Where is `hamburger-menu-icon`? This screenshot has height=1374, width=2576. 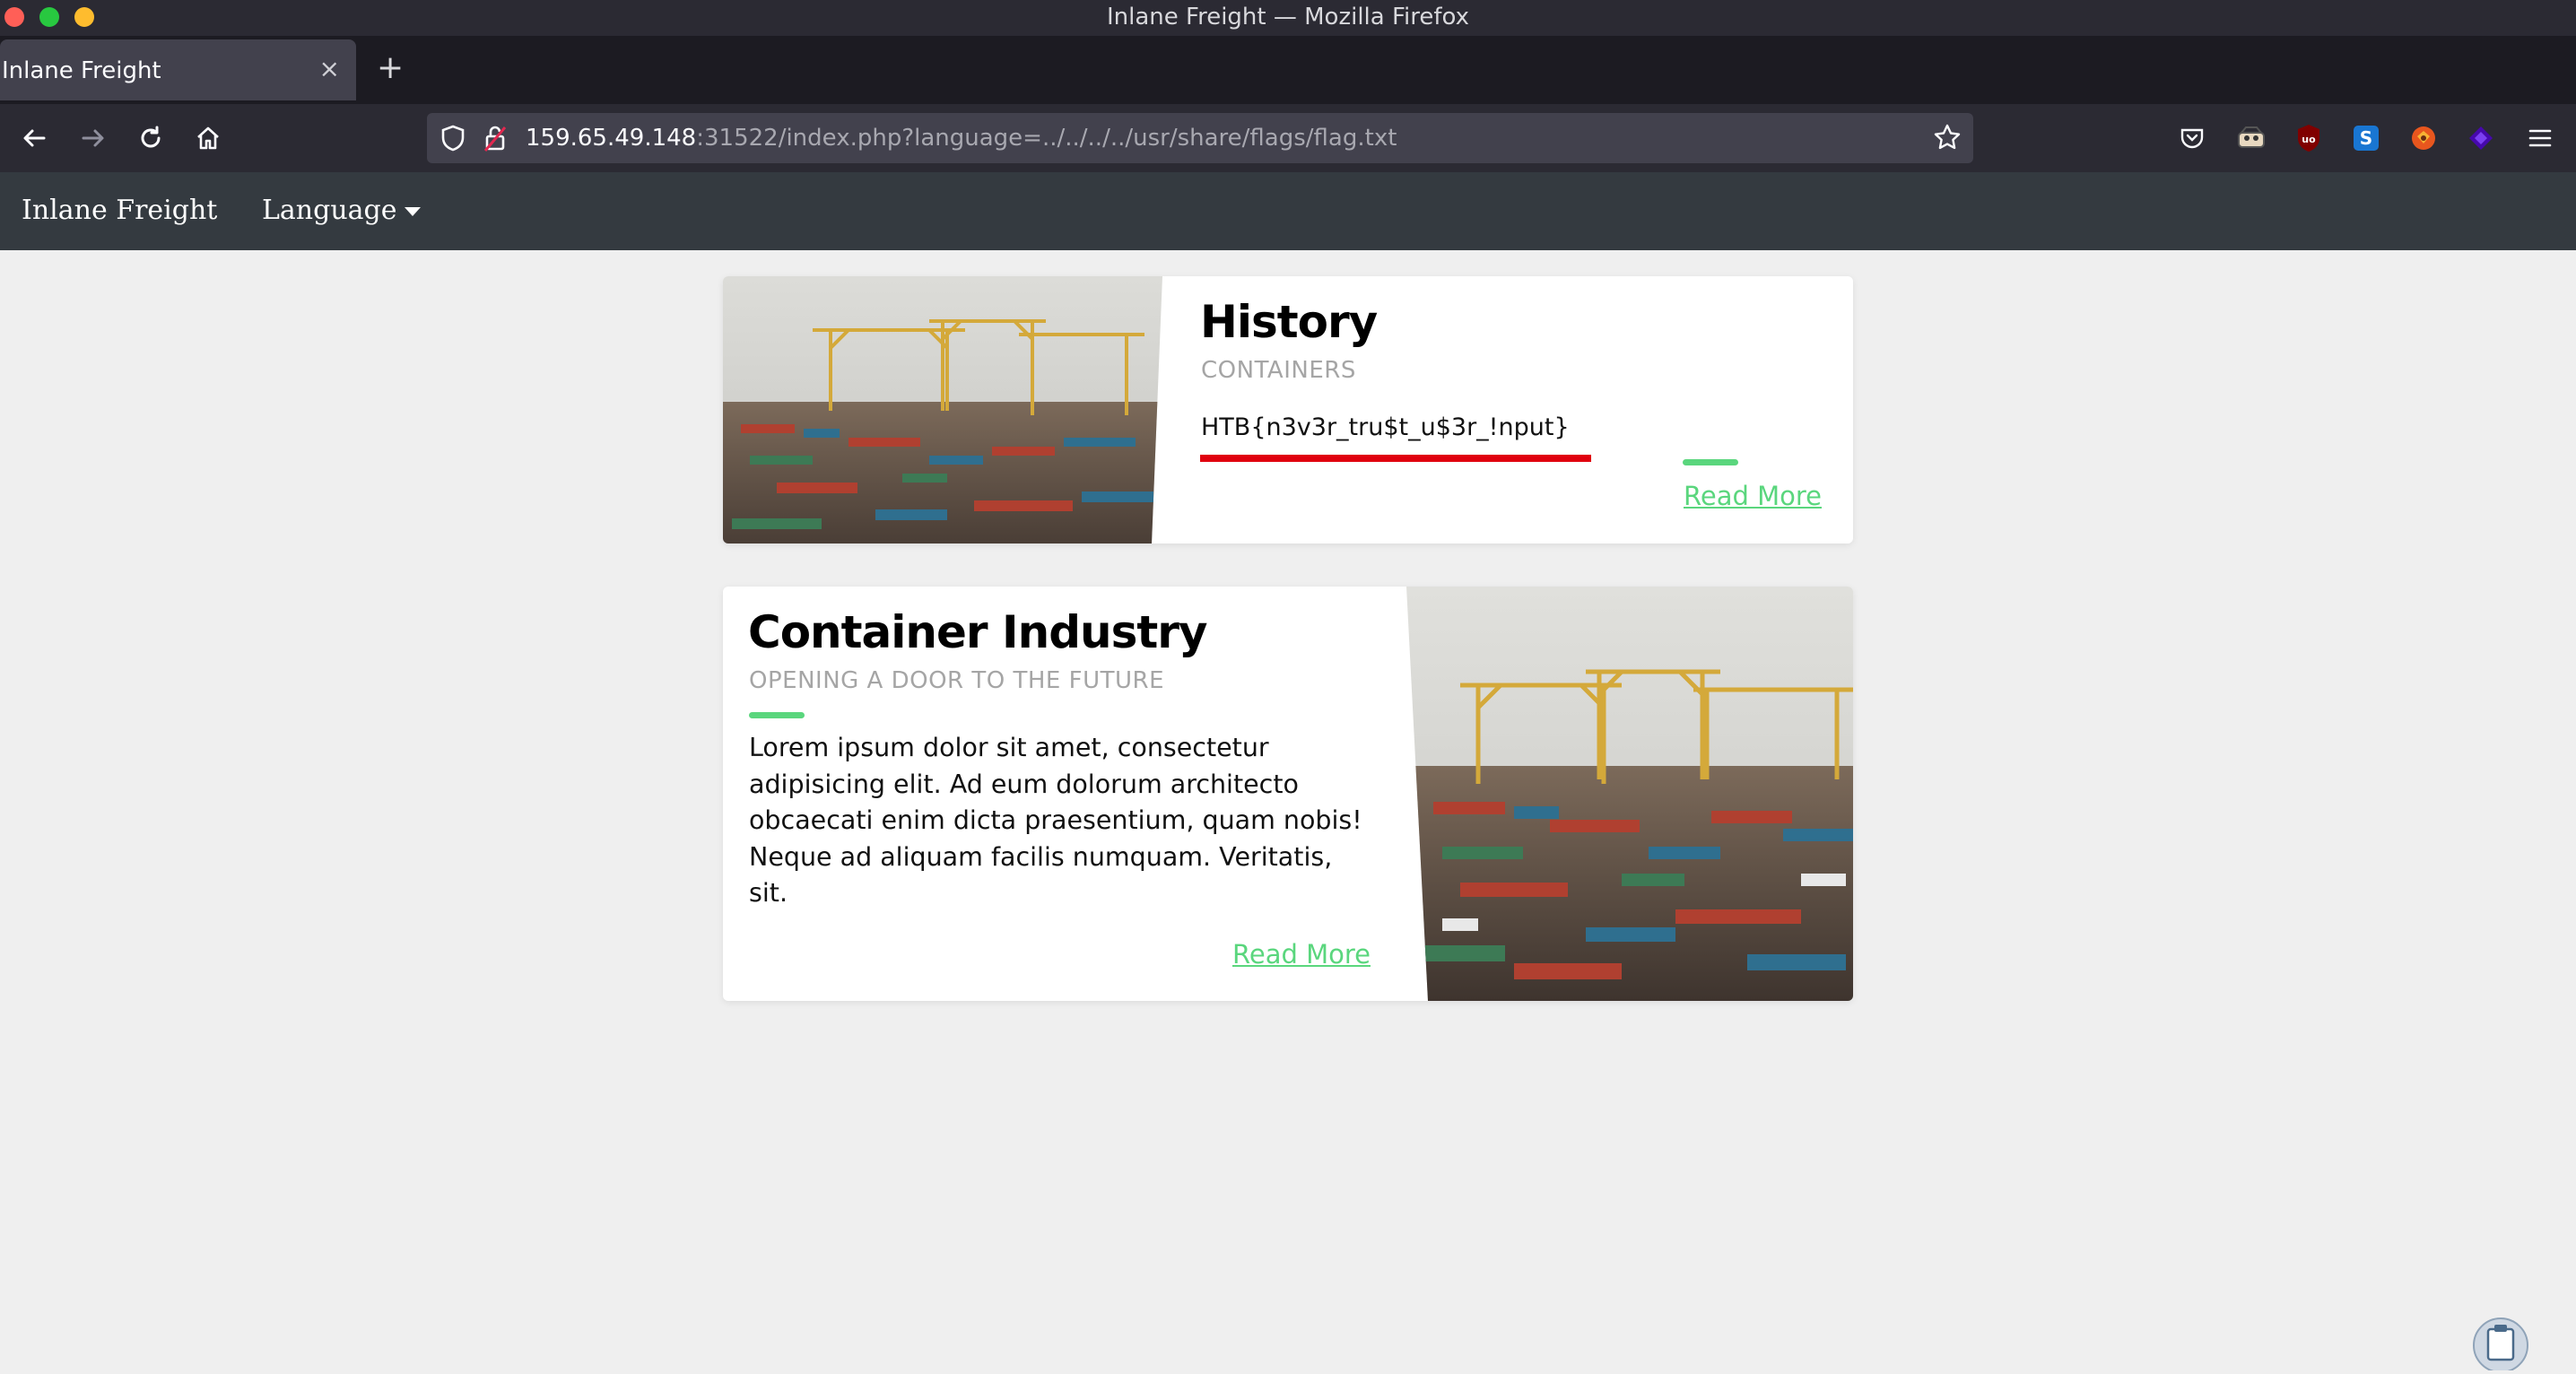
hamburger-menu-icon is located at coordinates (2540, 138).